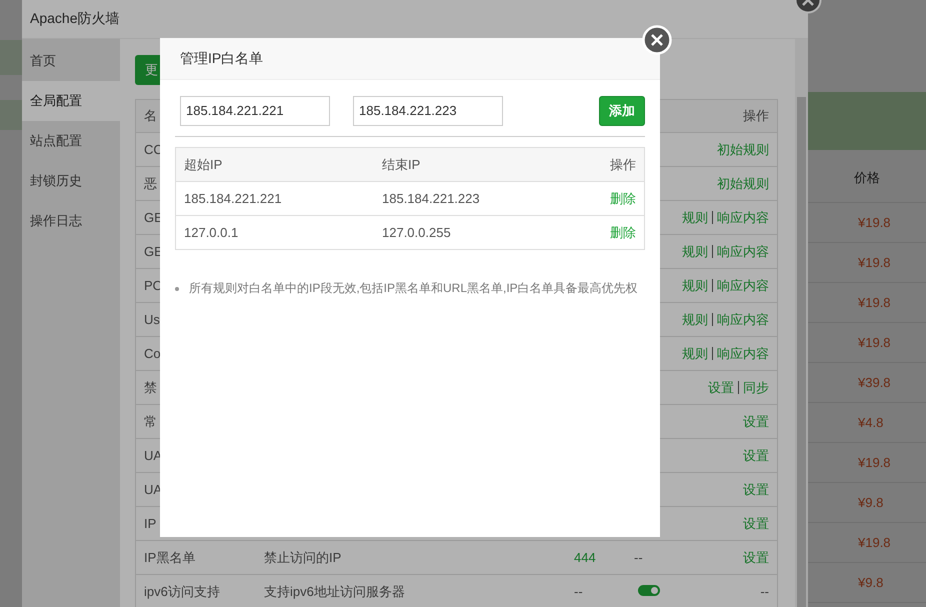 This screenshot has width=926, height=607. Describe the element at coordinates (71, 221) in the screenshot. I see `sidebar-item: 操作日志` at that location.